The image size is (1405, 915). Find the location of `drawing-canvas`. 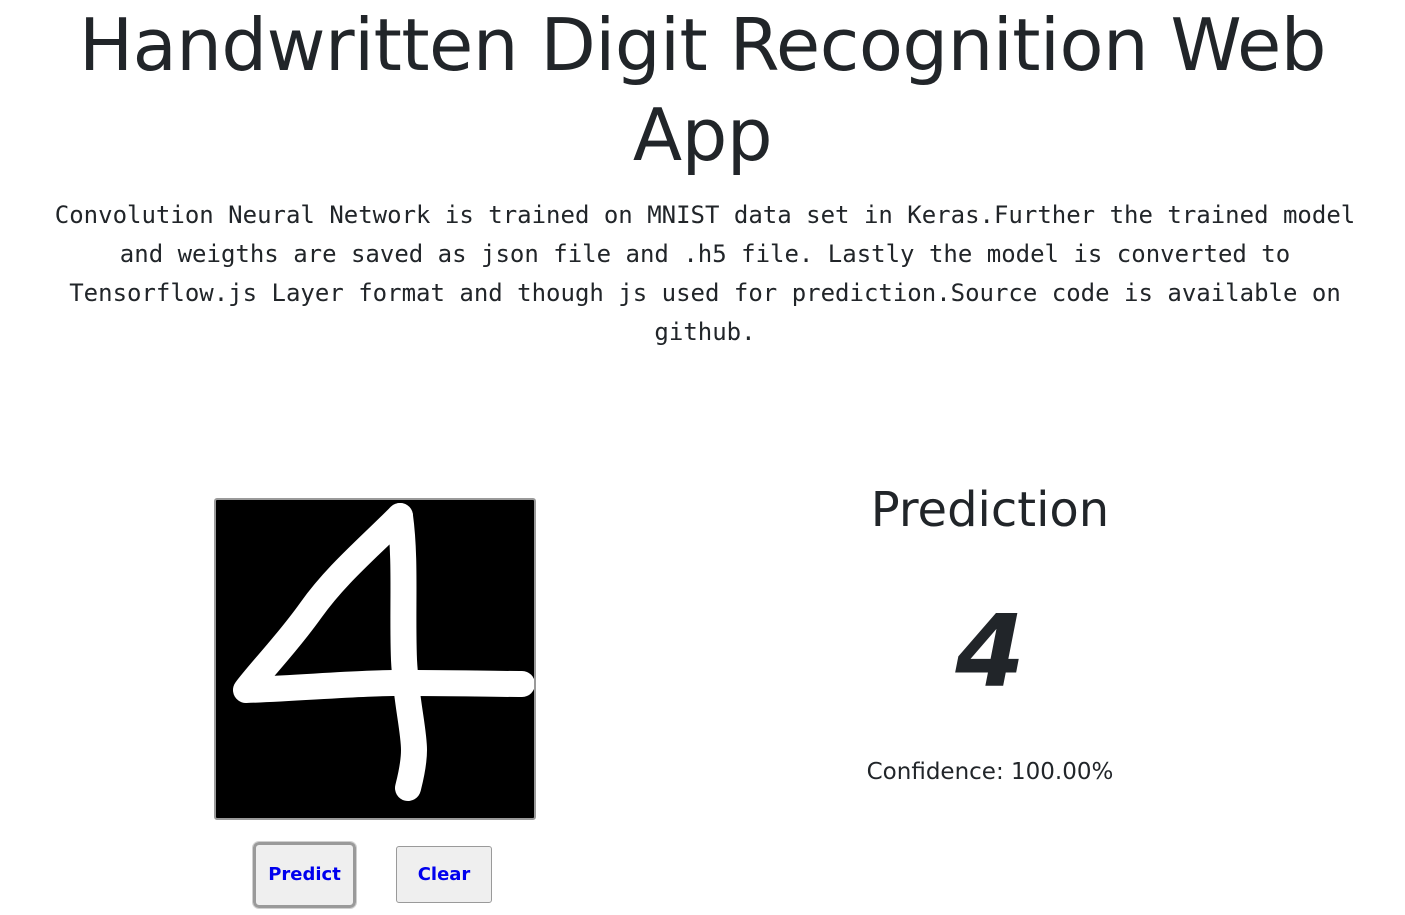

drawing-canvas is located at coordinates (375, 659).